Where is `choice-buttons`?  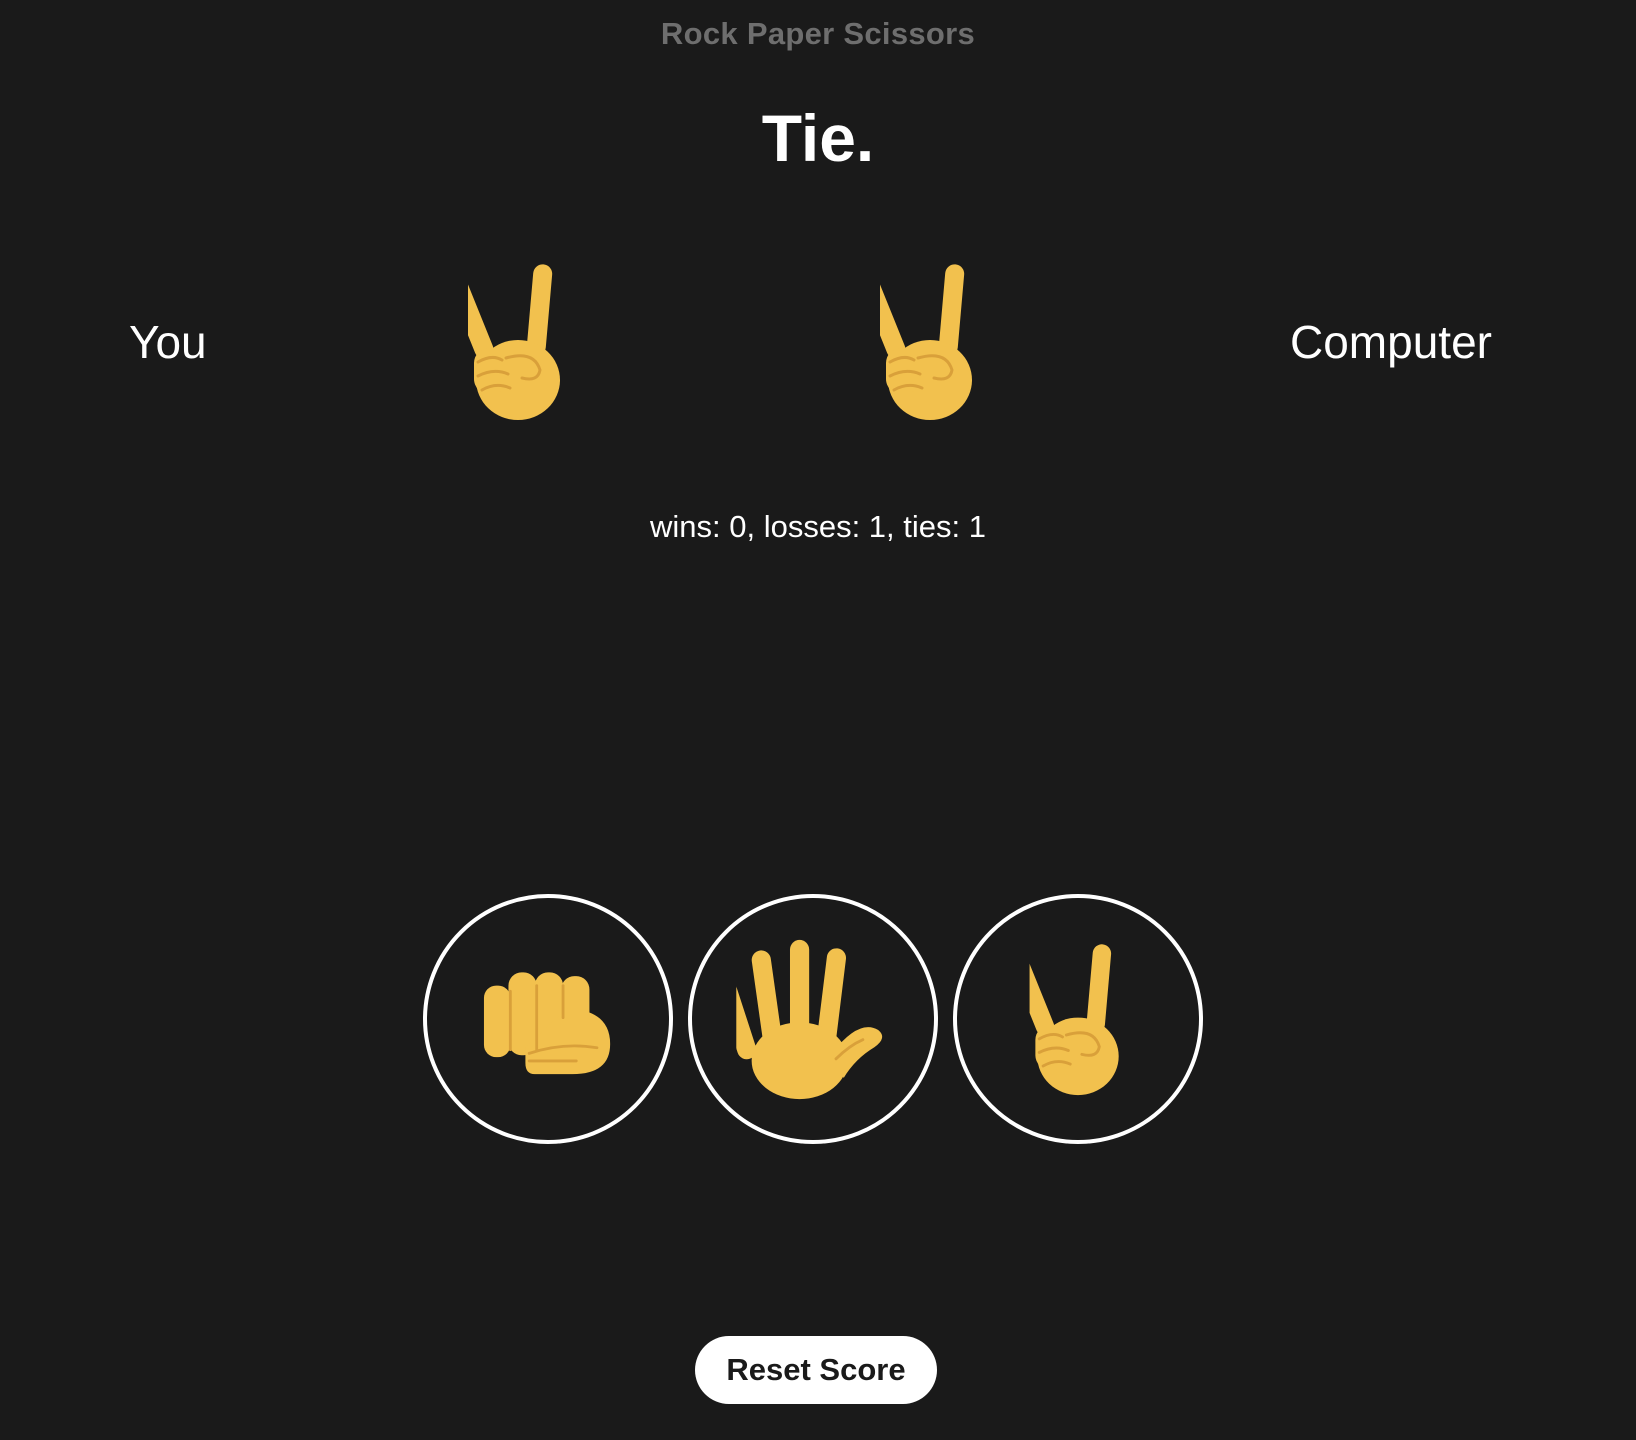
choice-buttons is located at coordinates (815, 1022).